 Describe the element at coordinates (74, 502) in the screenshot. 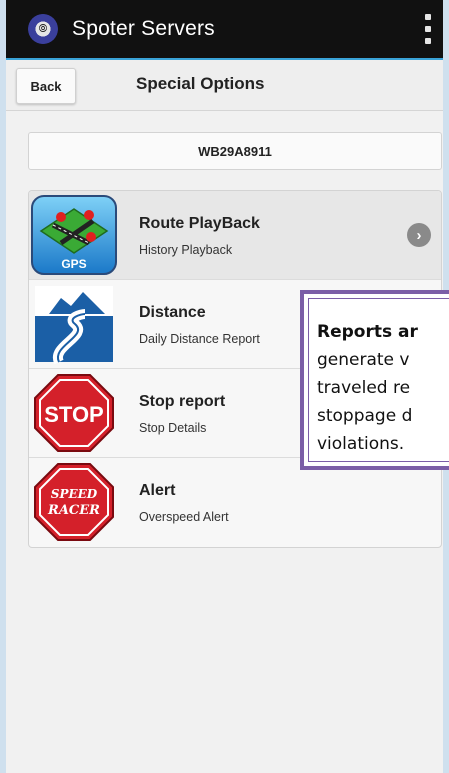

I see `speed-racer-icon: SPEED RACER` at that location.